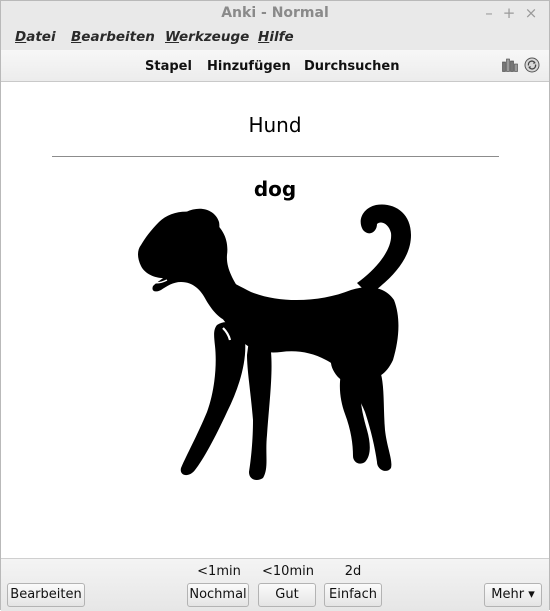 The image size is (550, 611). What do you see at coordinates (275, 156) in the screenshot?
I see `answer-divider` at bounding box center [275, 156].